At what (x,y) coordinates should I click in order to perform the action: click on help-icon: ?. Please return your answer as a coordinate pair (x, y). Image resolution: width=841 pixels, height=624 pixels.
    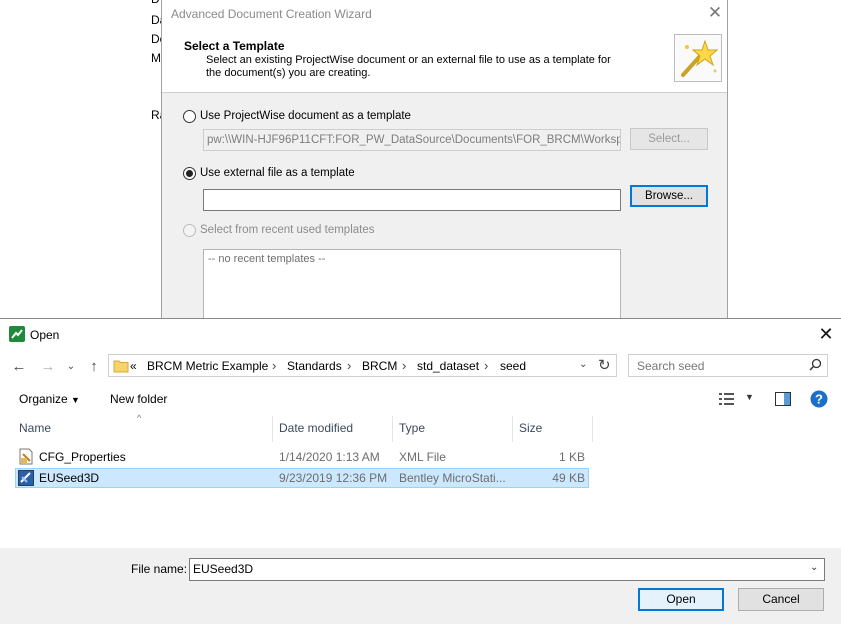
    Looking at the image, I should click on (819, 400).